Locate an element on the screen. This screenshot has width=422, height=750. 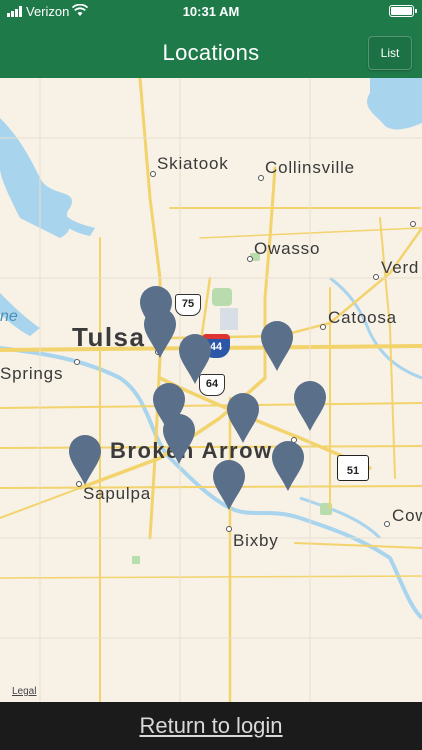
return-to-login-link: Return to login is located at coordinates (211, 726).